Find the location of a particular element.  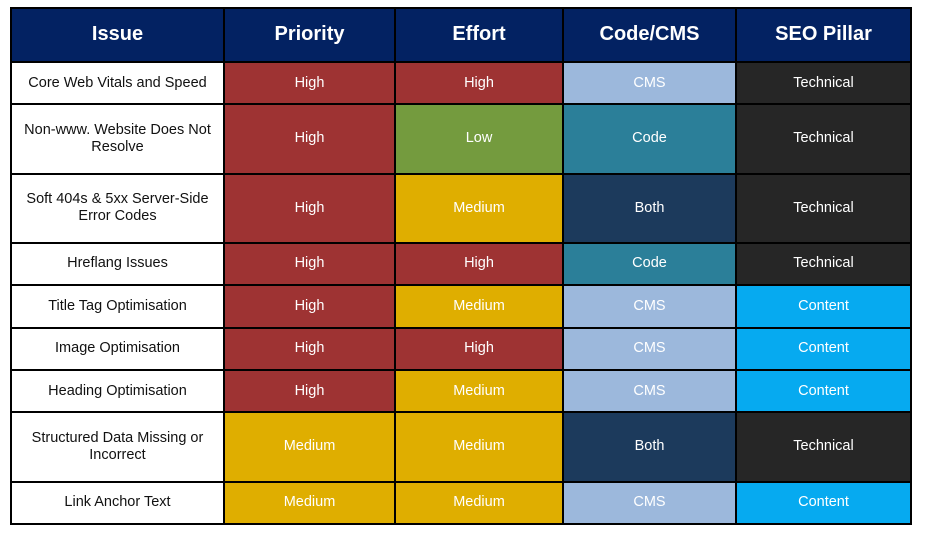

cell-issue: Soft 404s & 5xx Server-Side Error Codes is located at coordinates (117, 208).